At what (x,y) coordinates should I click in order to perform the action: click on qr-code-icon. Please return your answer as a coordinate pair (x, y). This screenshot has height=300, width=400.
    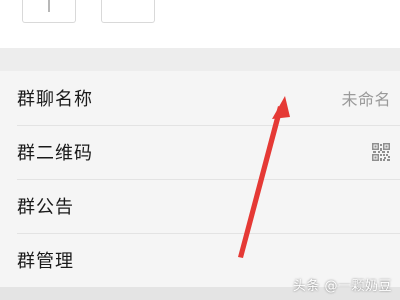
    Looking at the image, I should click on (381, 152).